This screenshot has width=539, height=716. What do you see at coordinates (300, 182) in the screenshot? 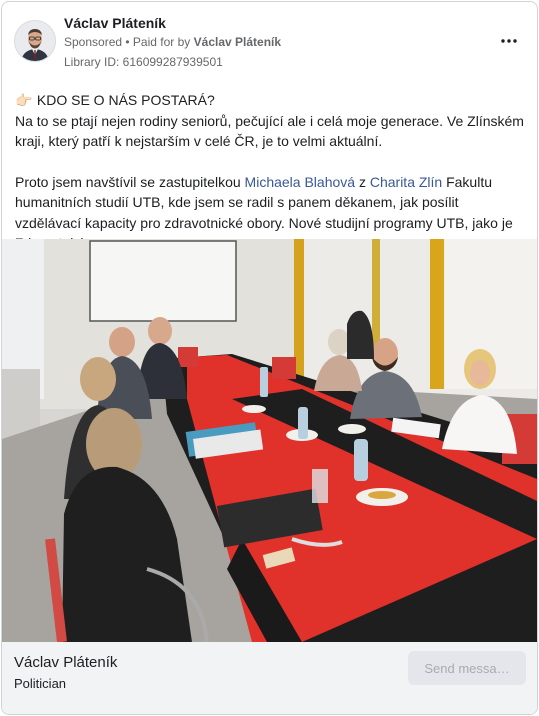
I see `mention-link-michaela: Michaela Blahová` at bounding box center [300, 182].